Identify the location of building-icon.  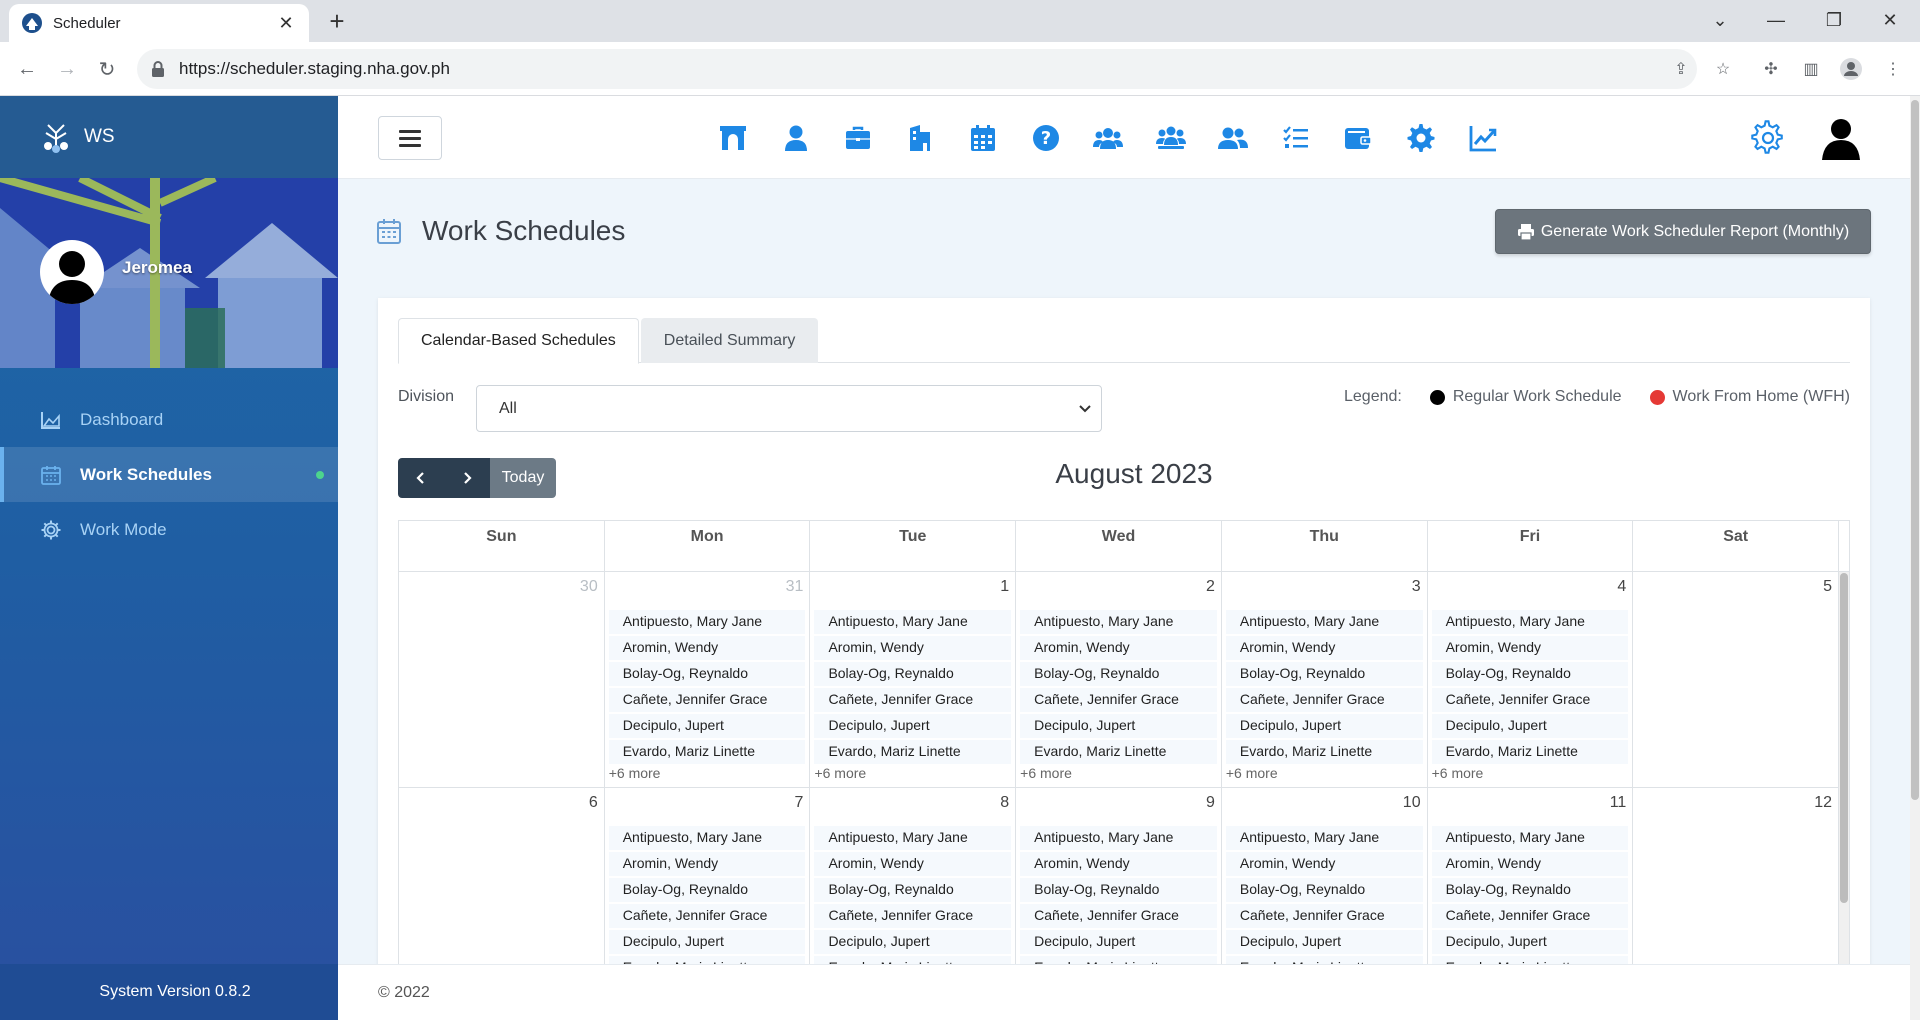
(921, 138).